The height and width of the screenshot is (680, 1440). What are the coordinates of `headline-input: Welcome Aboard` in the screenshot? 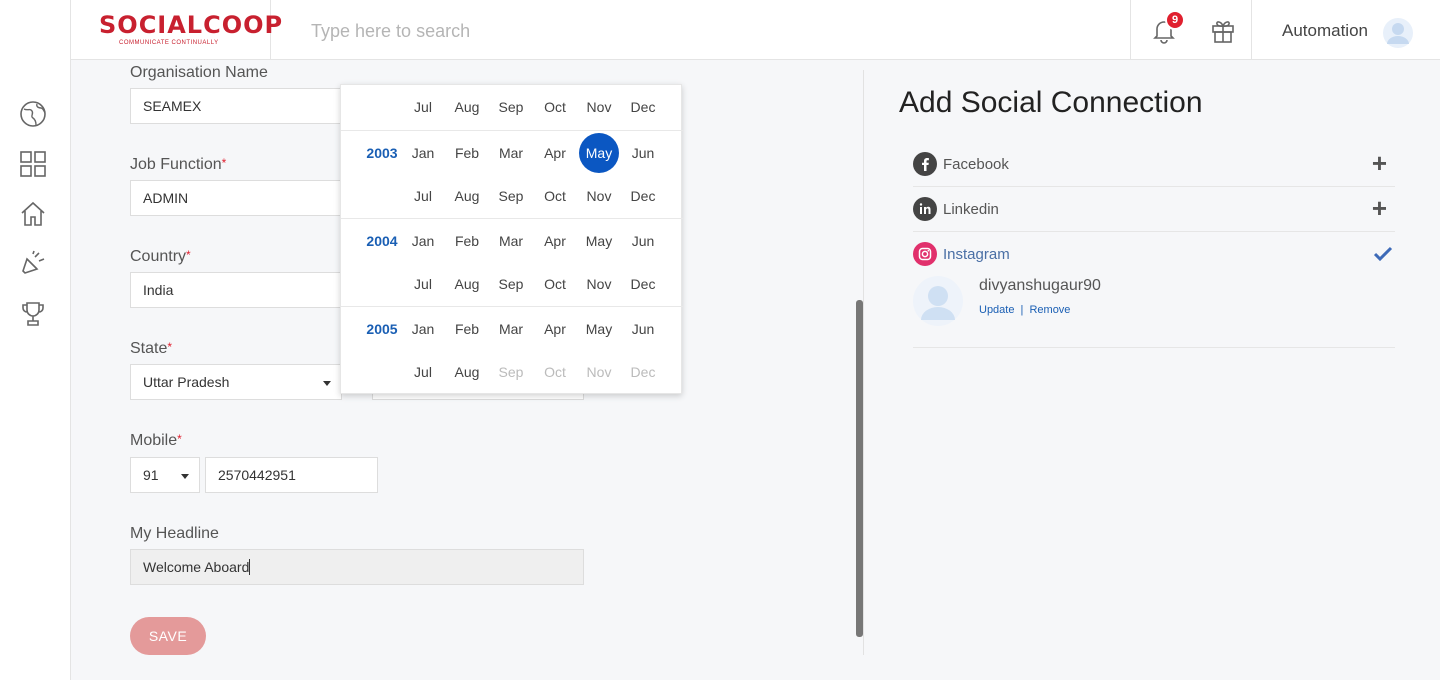 It's located at (357, 567).